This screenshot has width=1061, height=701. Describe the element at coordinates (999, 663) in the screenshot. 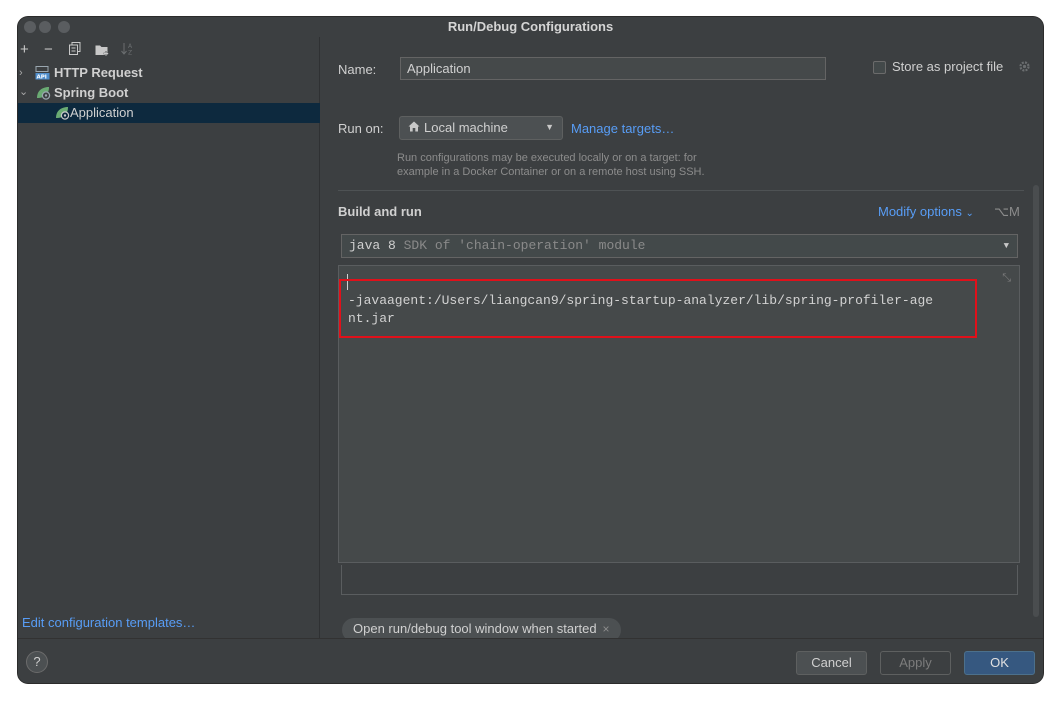

I see `ok-button: OK` at that location.